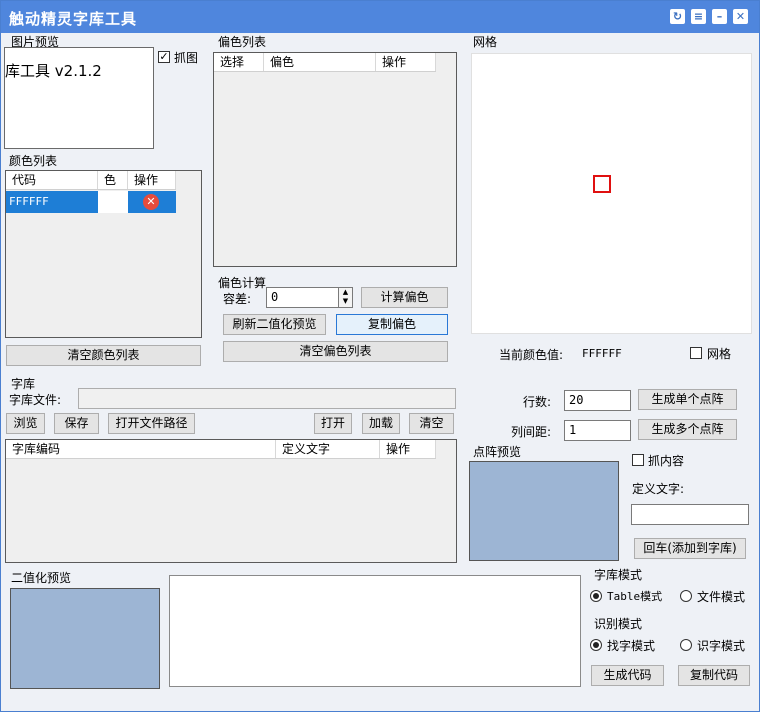 The width and height of the screenshot is (760, 712). I want to click on rows-input: 20, so click(597, 400).